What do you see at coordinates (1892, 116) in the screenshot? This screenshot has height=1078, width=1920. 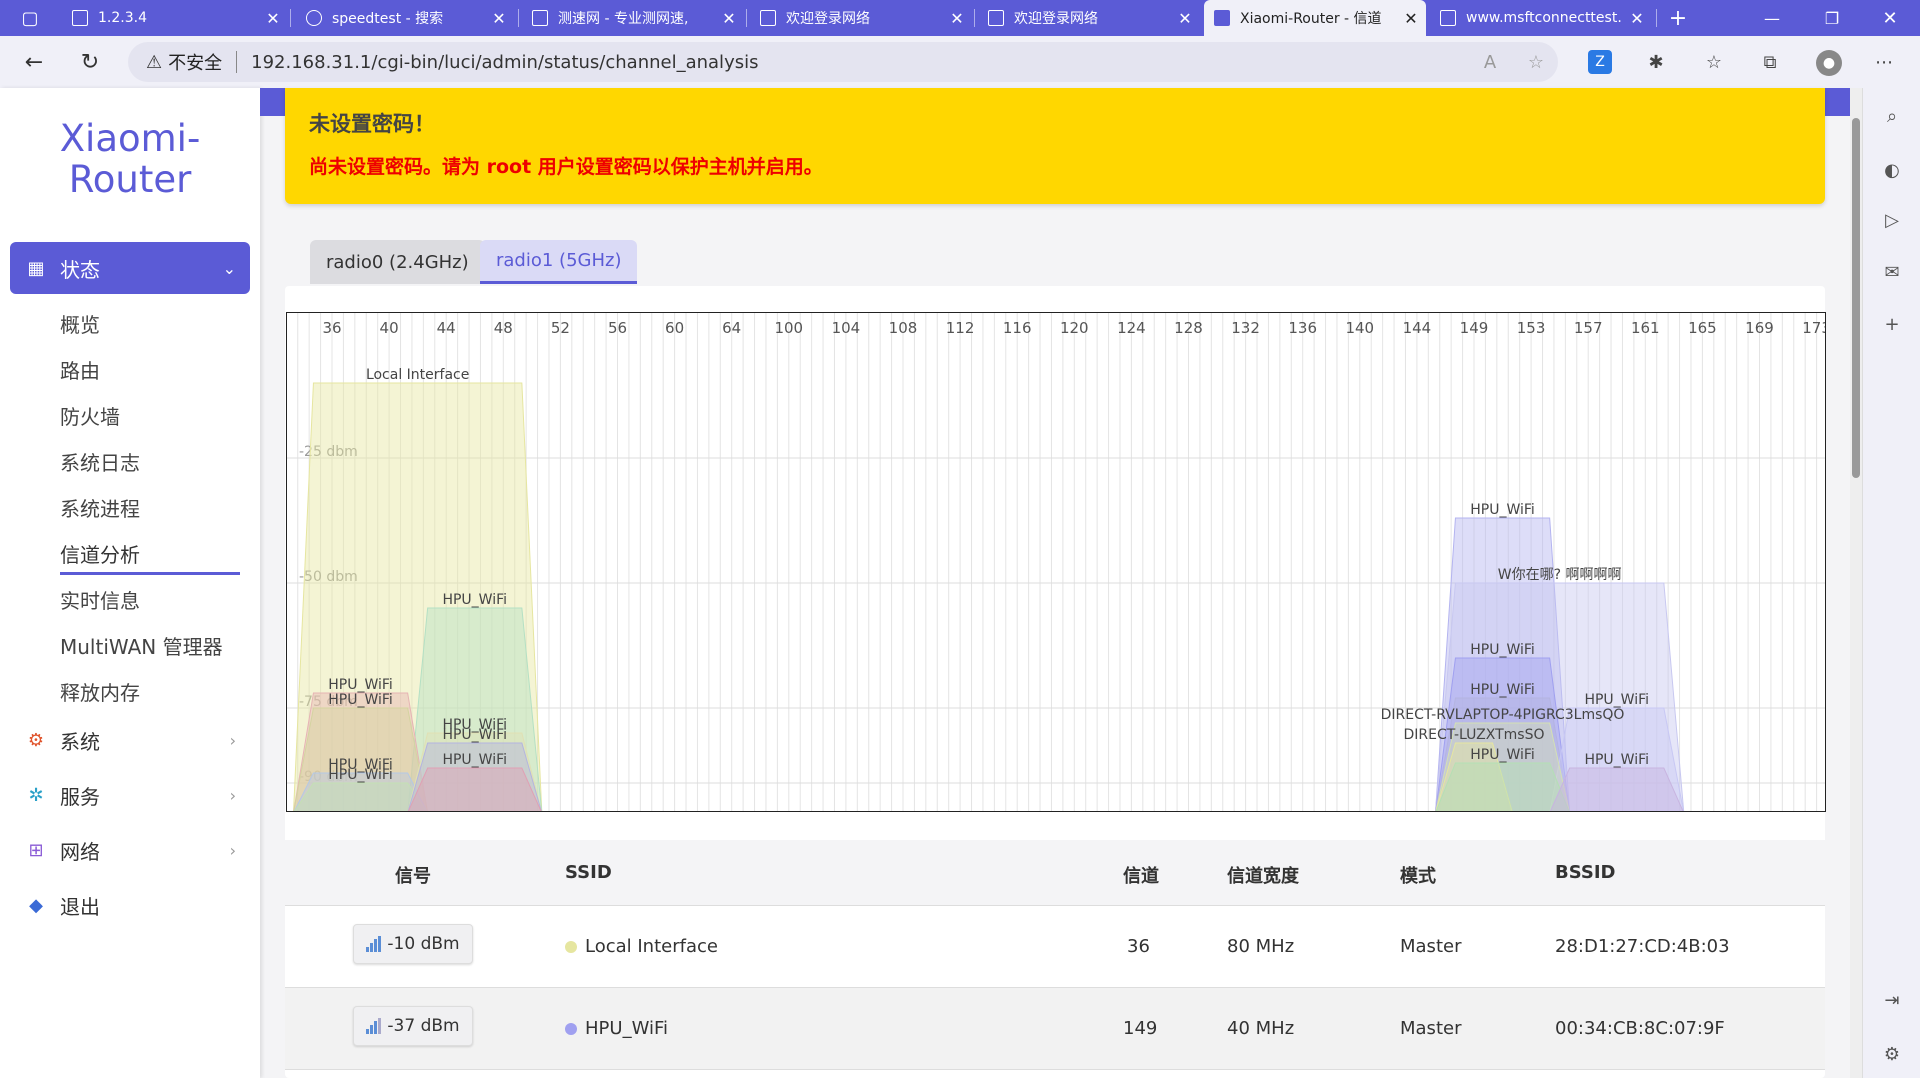 I see `search-icon: ⌕` at bounding box center [1892, 116].